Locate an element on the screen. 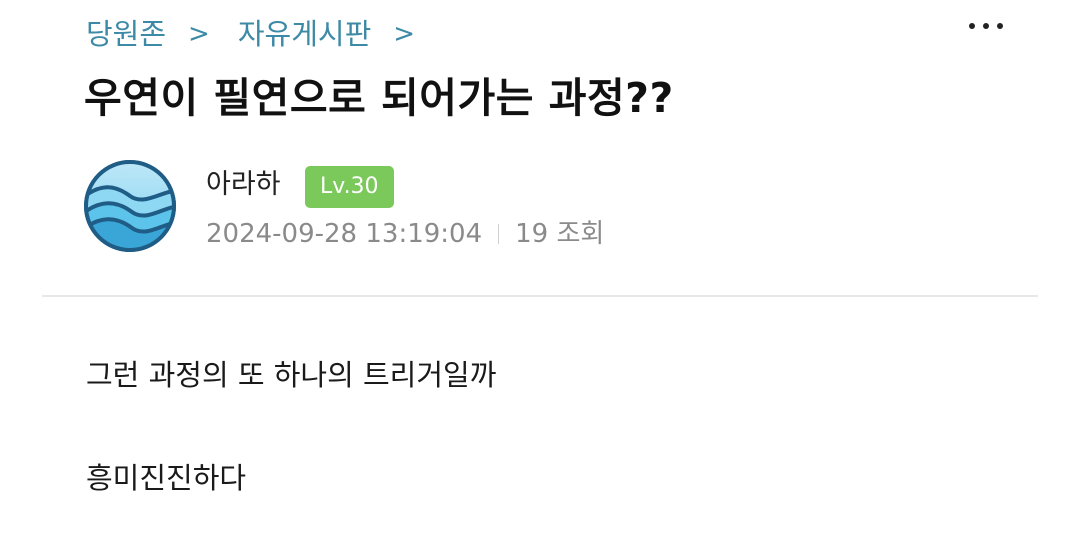  level-badge: Lv.30 is located at coordinates (349, 187).